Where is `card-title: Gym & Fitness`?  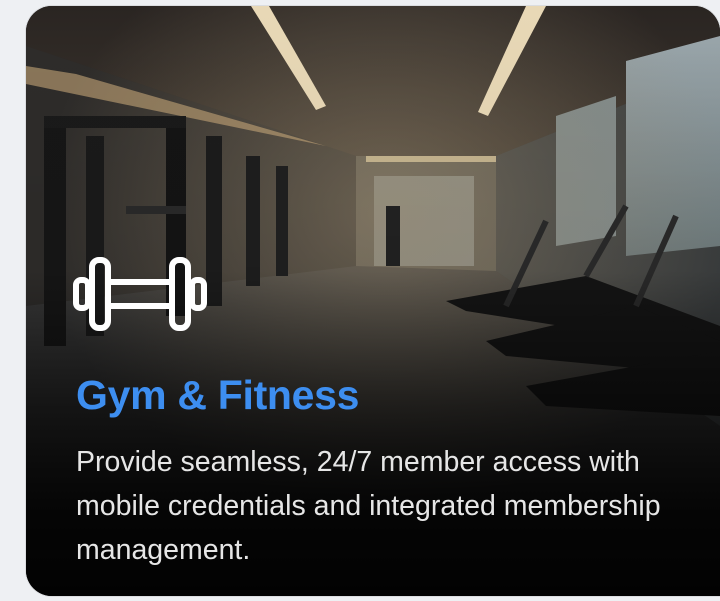 card-title: Gym & Fitness is located at coordinates (218, 395).